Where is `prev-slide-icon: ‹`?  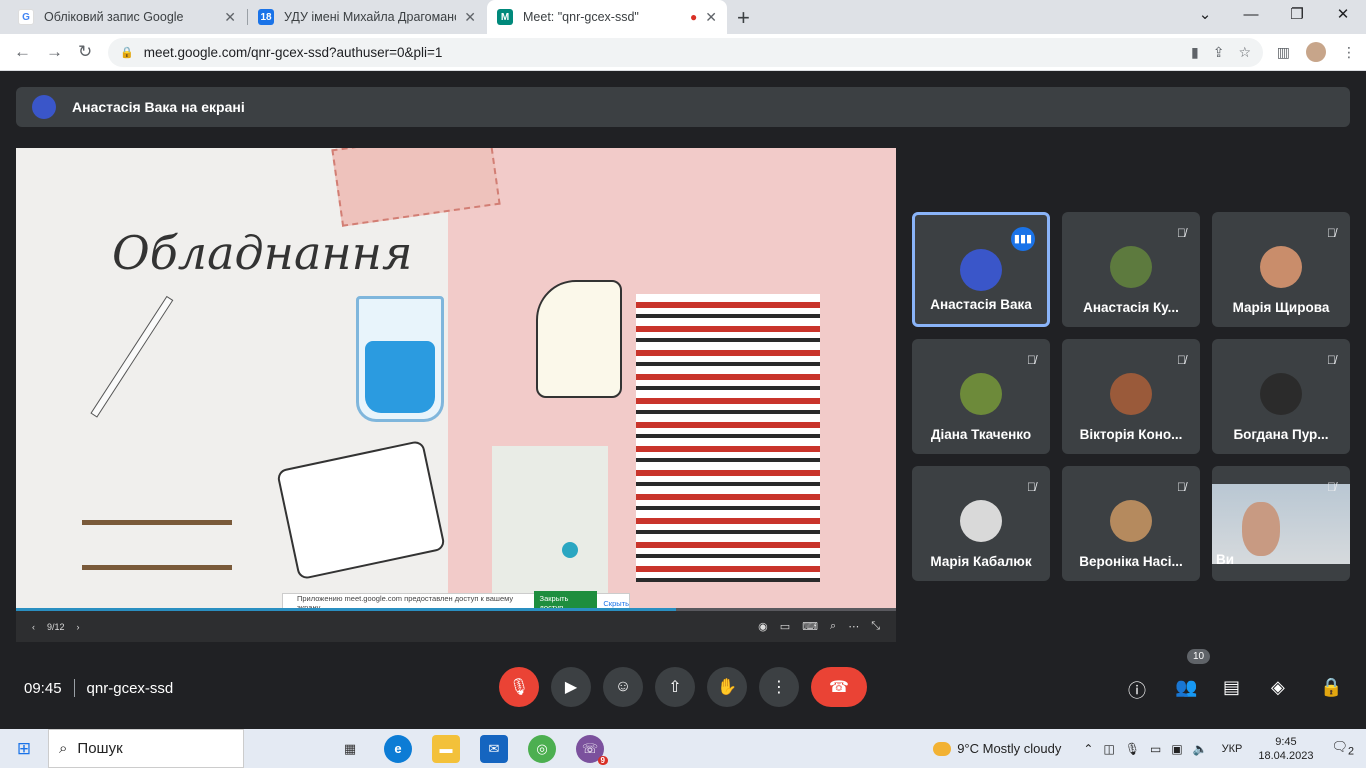
prev-slide-icon: ‹ is located at coordinates (33, 627).